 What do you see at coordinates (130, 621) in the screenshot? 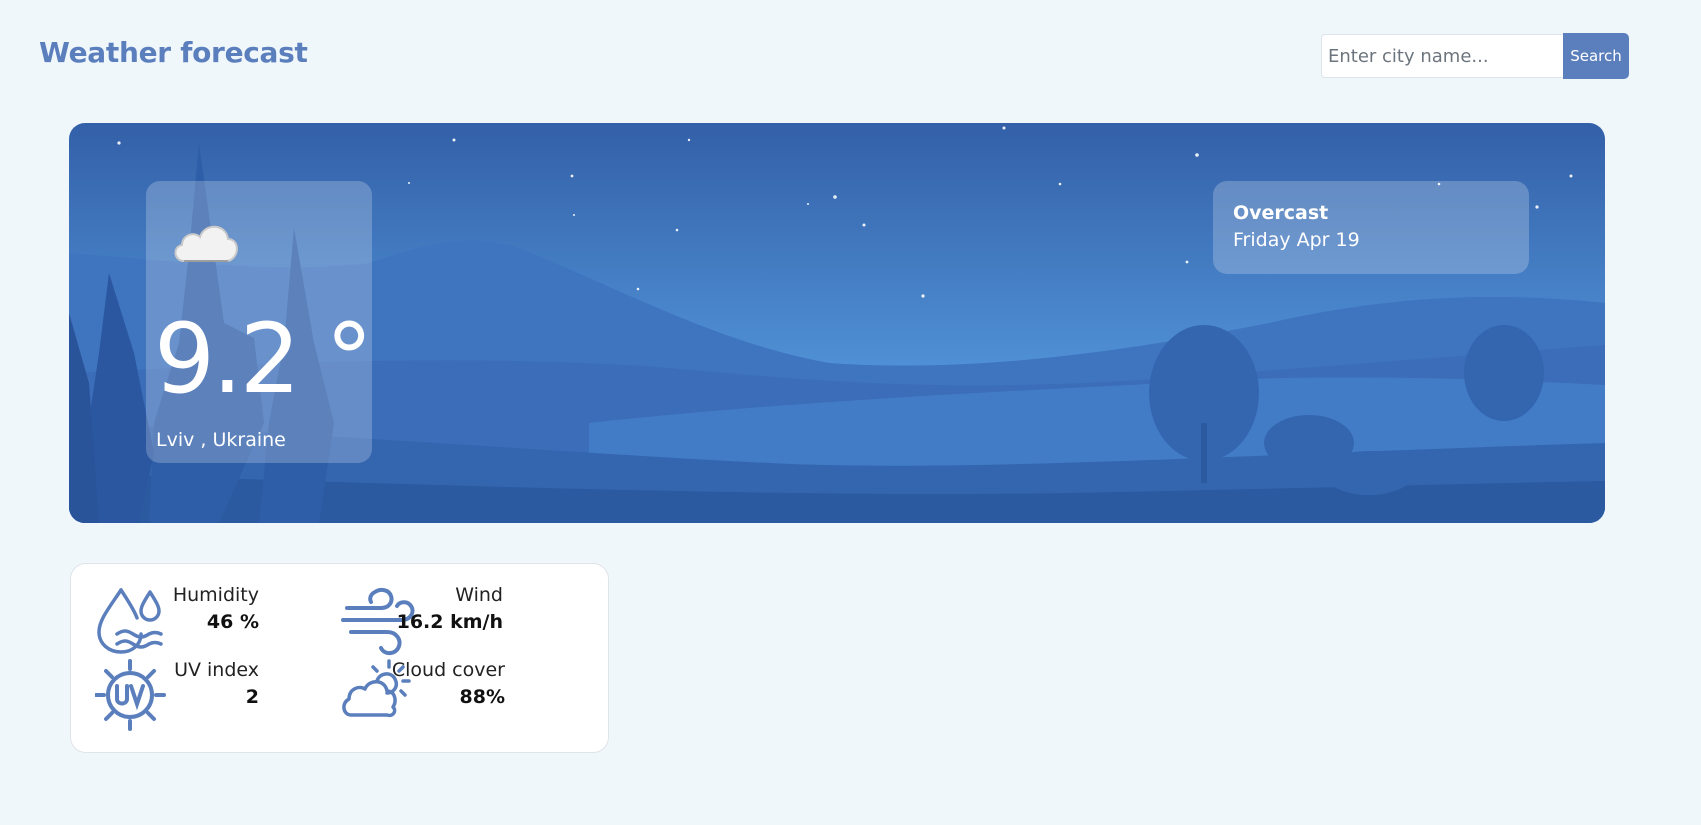
I see `humidity-icon` at bounding box center [130, 621].